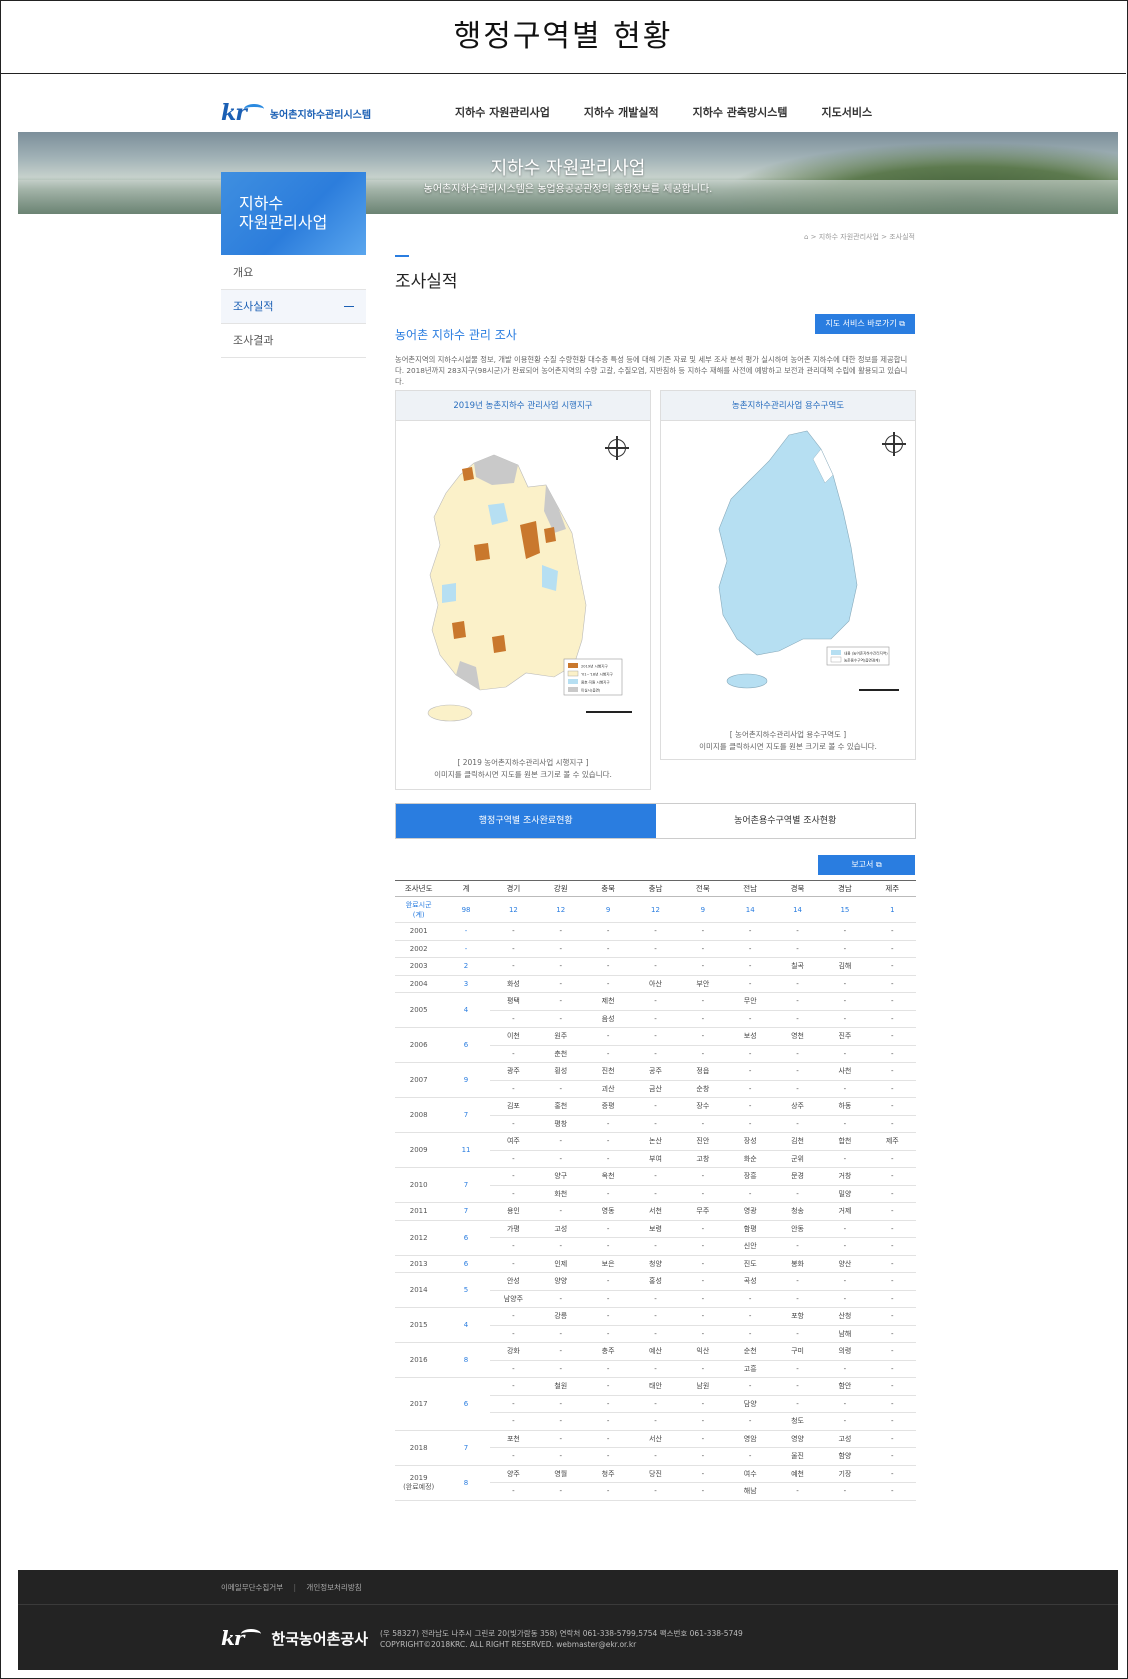  I want to click on logo-text: 농어촌지하수관리시스템, so click(320, 115).